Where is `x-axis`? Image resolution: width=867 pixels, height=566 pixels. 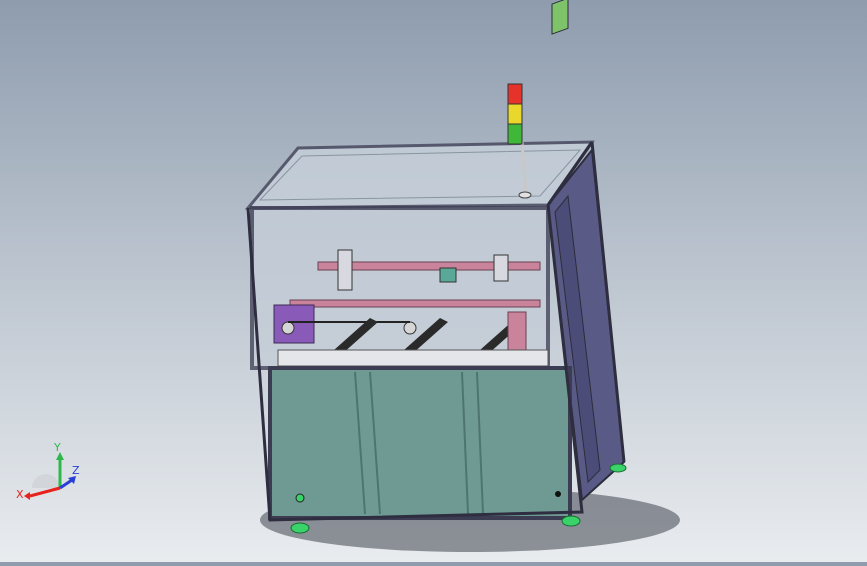
x-axis is located at coordinates (45, 492).